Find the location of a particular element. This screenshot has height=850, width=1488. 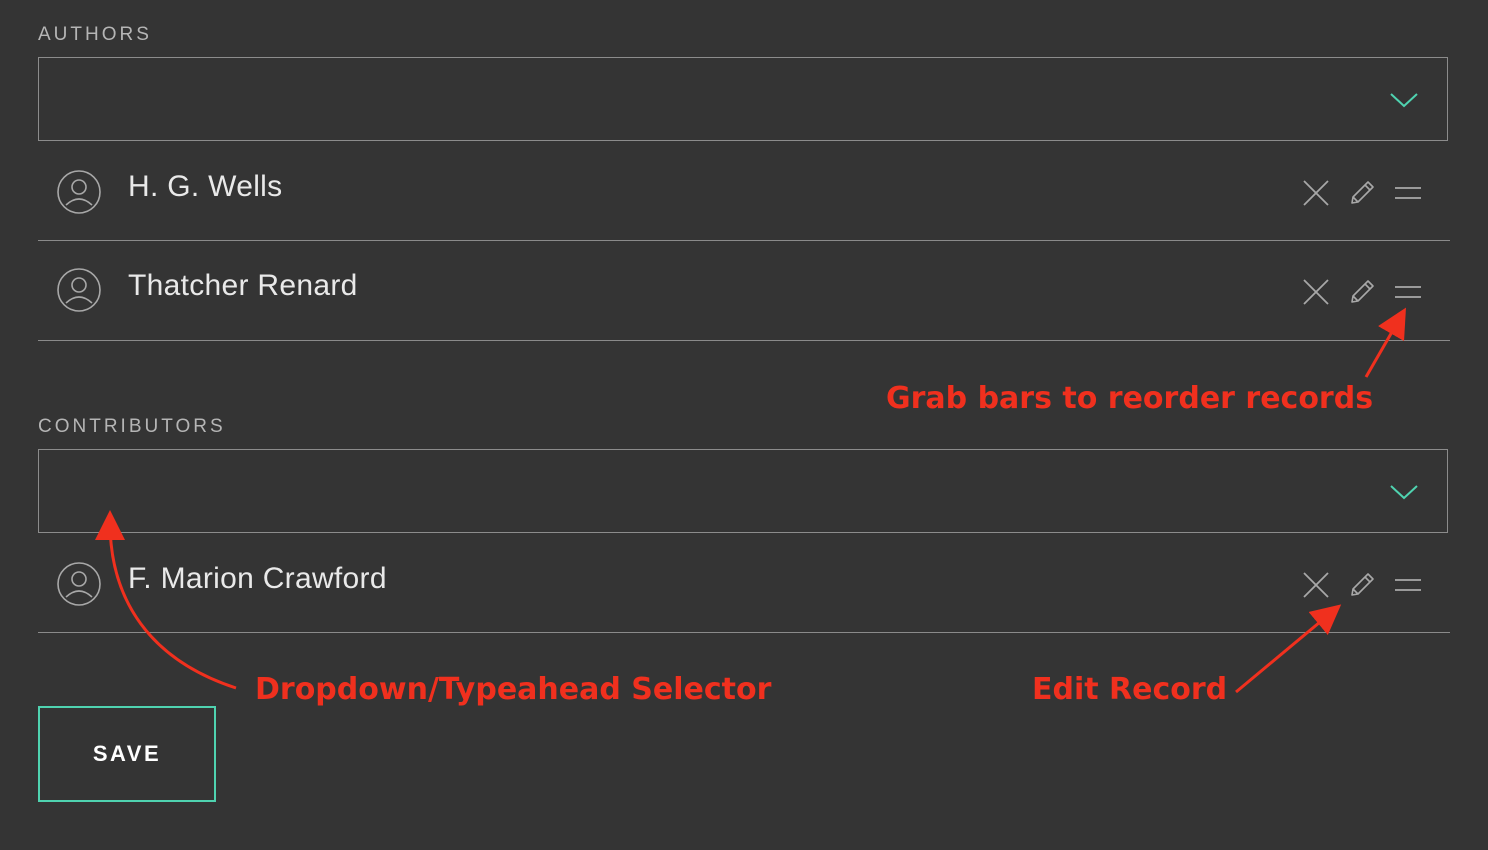

contributors-select is located at coordinates (743, 491).